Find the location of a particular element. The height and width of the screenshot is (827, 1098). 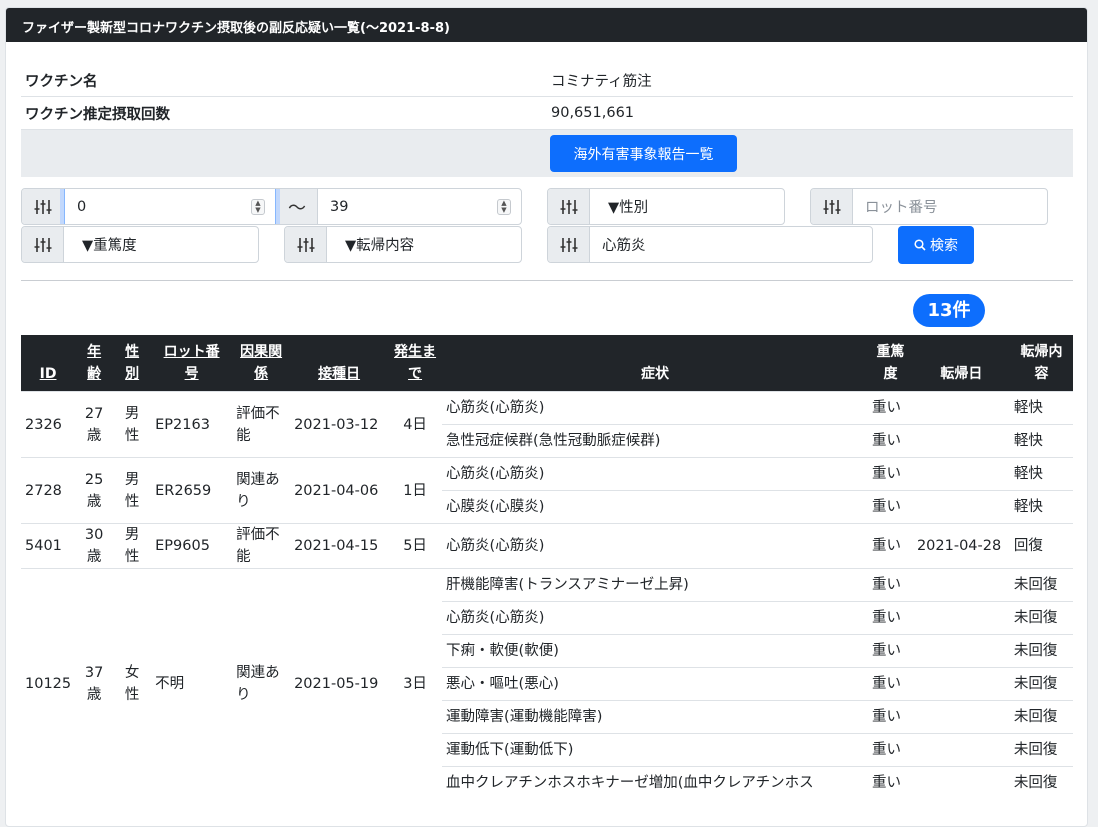

lot-input-group: ロット番号 is located at coordinates (929, 206).